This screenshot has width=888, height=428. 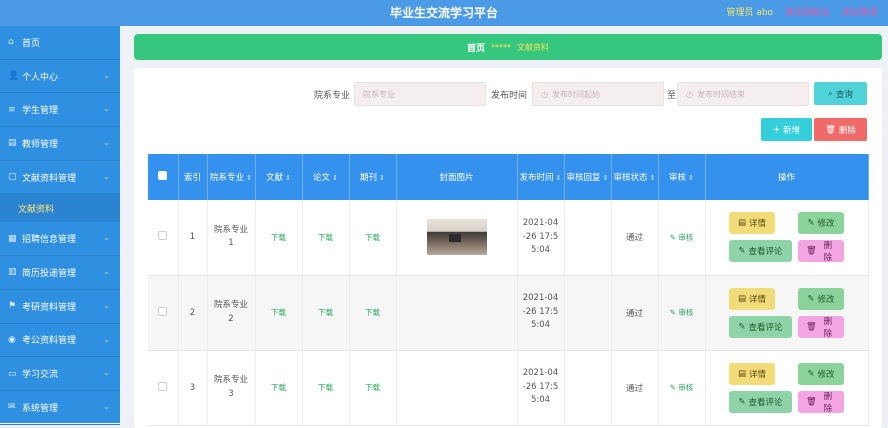 I want to click on cell-time: 2021-04 -26 17:5 5:04, so click(x=541, y=238).